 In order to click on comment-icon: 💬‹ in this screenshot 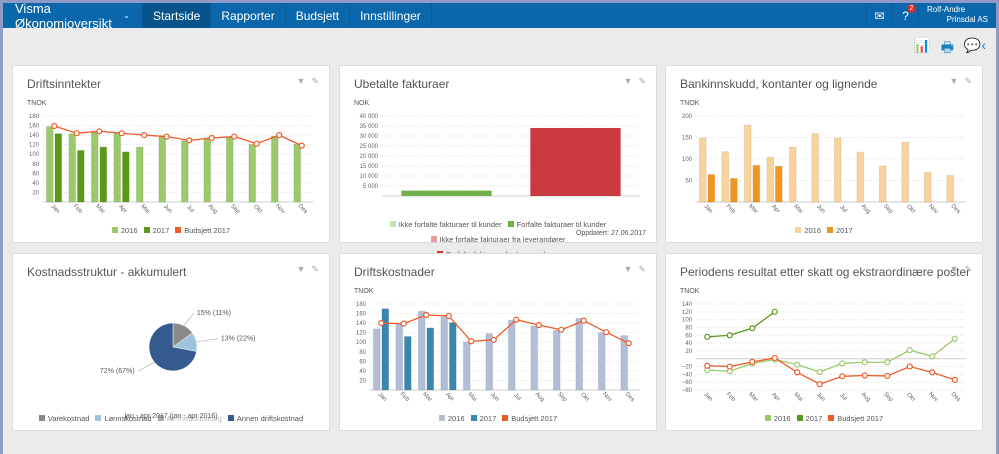, I will do `click(975, 49)`.